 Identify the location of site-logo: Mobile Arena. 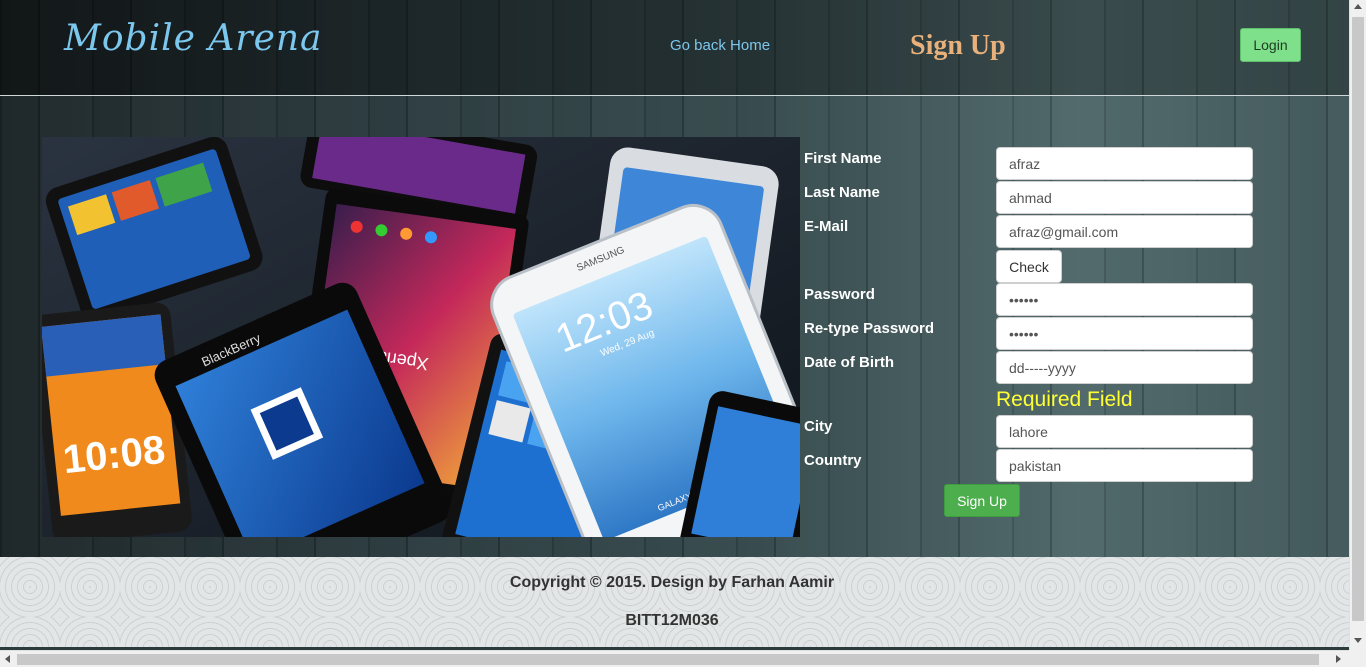
(193, 38).